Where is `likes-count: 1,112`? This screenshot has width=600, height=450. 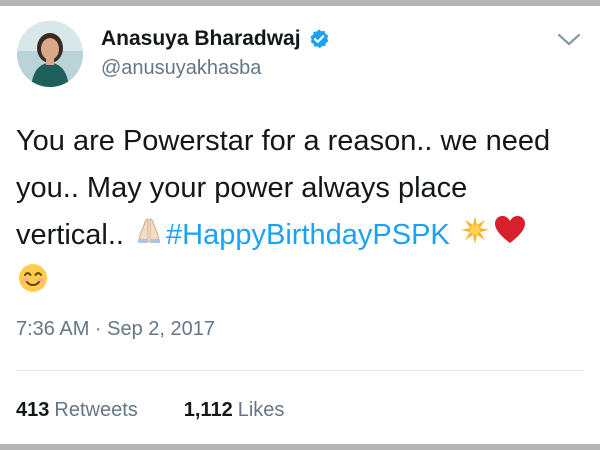 likes-count: 1,112 is located at coordinates (208, 410).